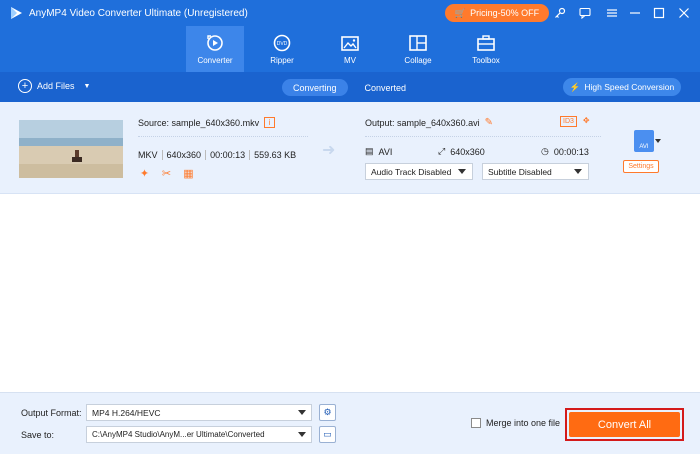  Describe the element at coordinates (275, 155) in the screenshot. I see `source-size: 559.63 KB` at that location.